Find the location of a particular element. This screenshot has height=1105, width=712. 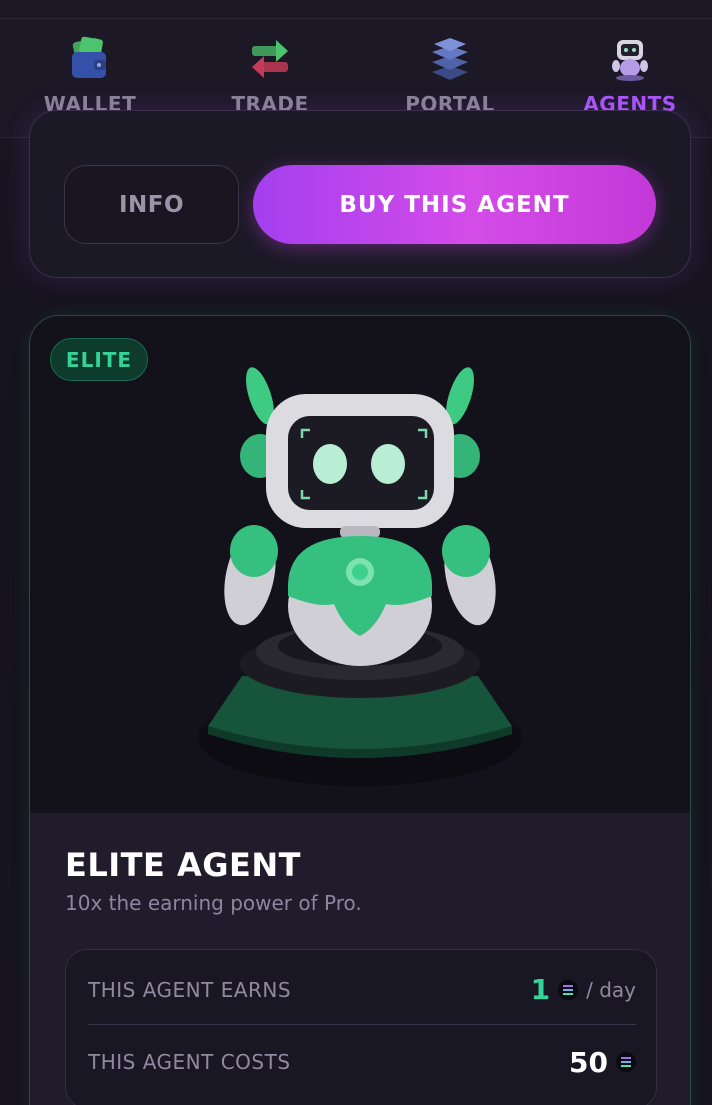

earnings-label: THIS AGENT EARNS is located at coordinates (190, 989).